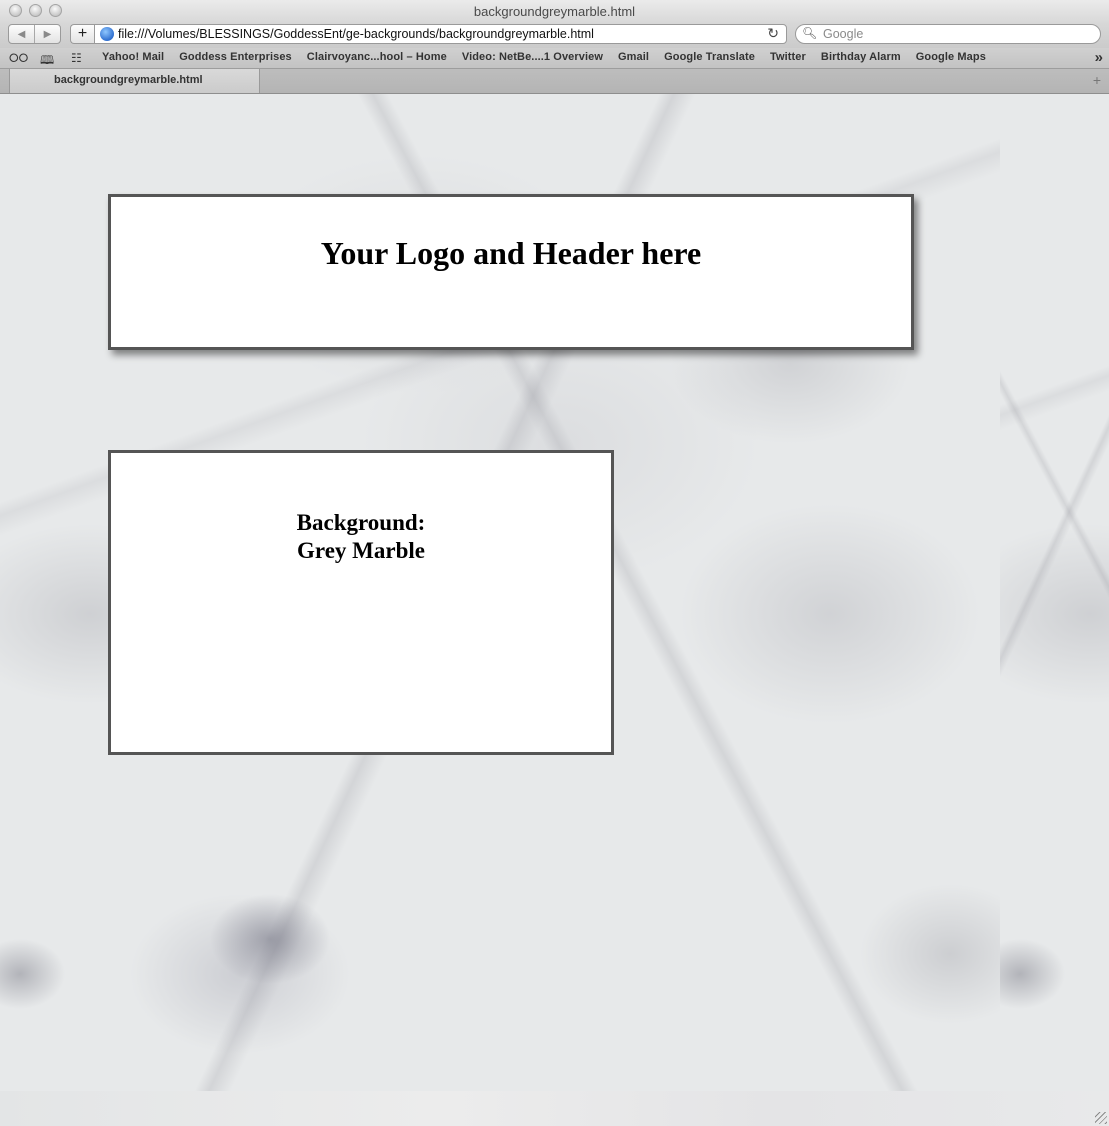 The height and width of the screenshot is (1126, 1109). What do you see at coordinates (1054, 592) in the screenshot?
I see `marble-background-tile` at bounding box center [1054, 592].